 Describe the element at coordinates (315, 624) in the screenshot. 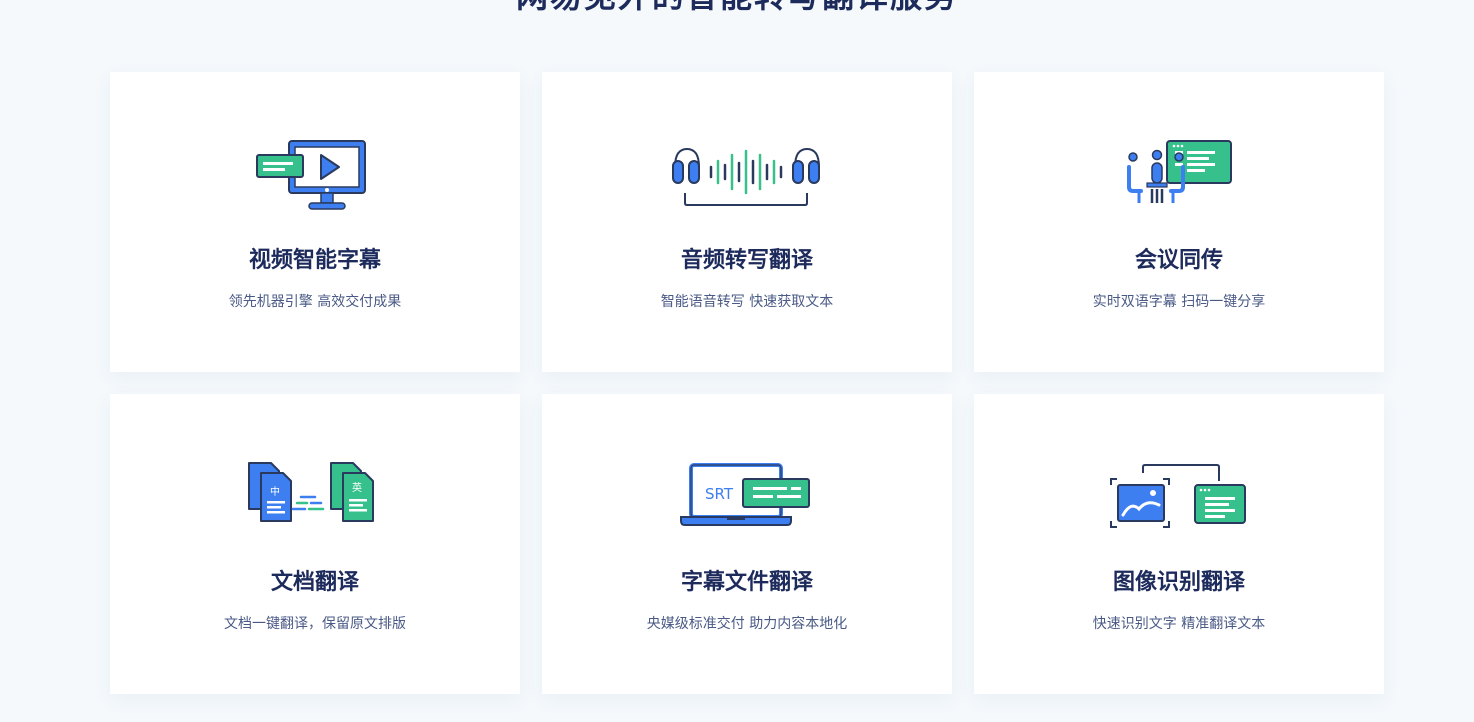

I see `card-description: 文档一键翻译，保留原文排版` at that location.